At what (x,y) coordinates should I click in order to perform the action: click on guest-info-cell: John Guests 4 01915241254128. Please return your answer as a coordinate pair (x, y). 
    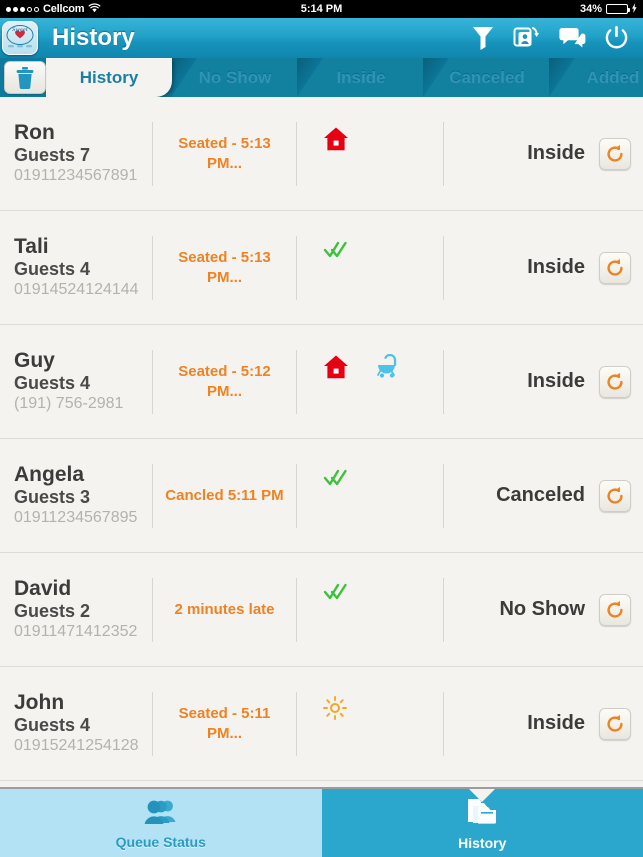
    Looking at the image, I should click on (76, 724).